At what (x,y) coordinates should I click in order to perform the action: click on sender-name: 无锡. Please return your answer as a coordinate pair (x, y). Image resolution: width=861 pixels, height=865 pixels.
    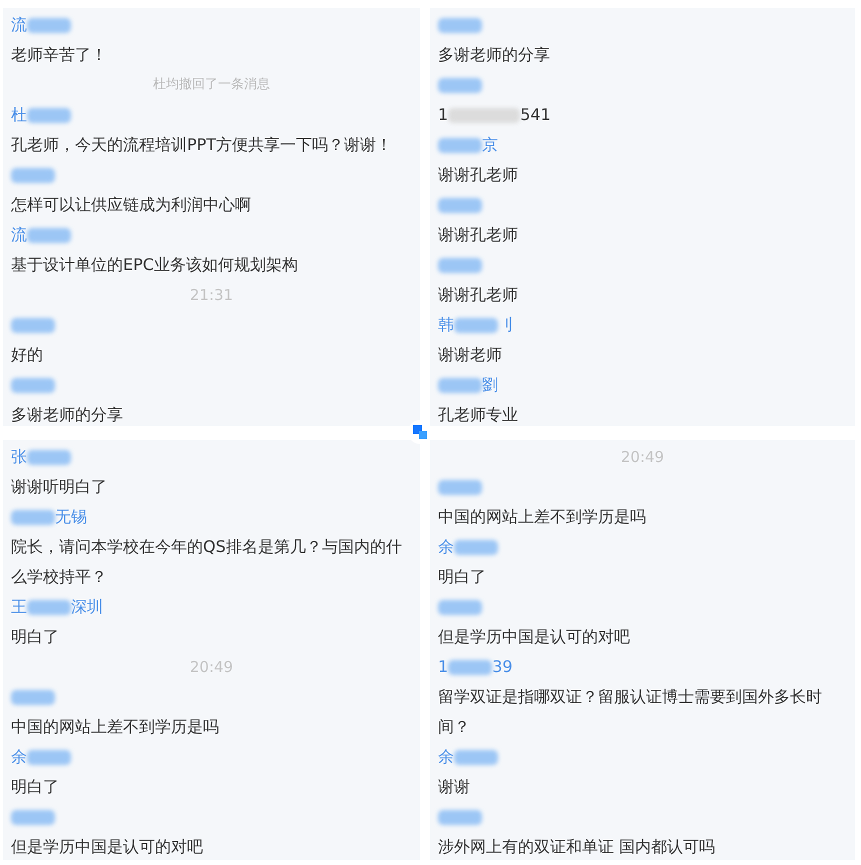
    Looking at the image, I should click on (71, 517).